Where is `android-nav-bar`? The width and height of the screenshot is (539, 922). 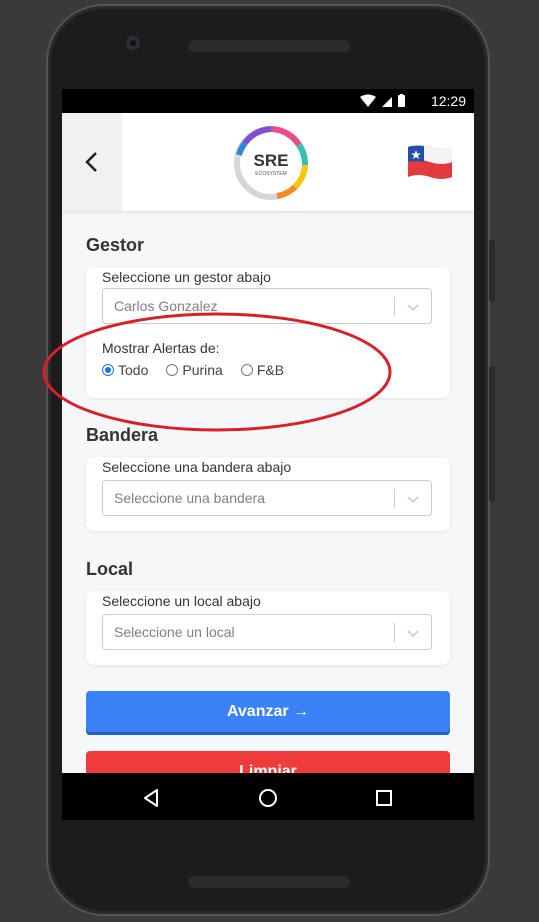
android-nav-bar is located at coordinates (268, 796).